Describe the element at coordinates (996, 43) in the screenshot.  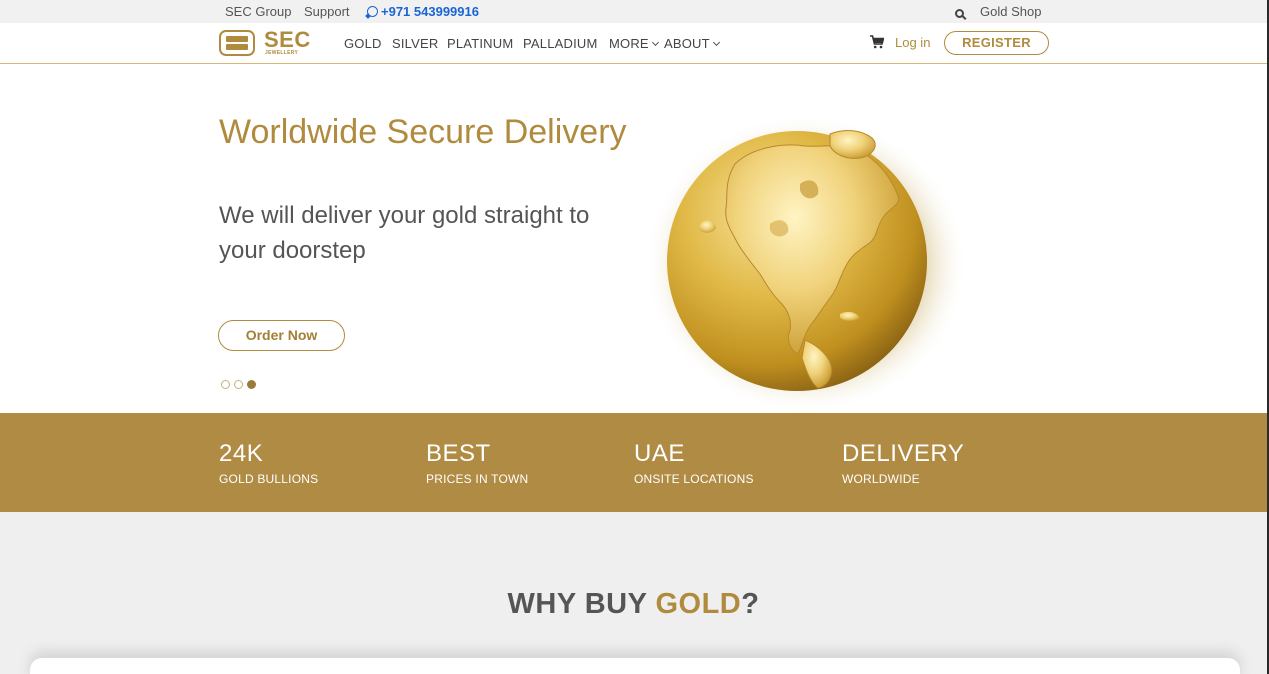
I see `register-button: REGISTER` at that location.